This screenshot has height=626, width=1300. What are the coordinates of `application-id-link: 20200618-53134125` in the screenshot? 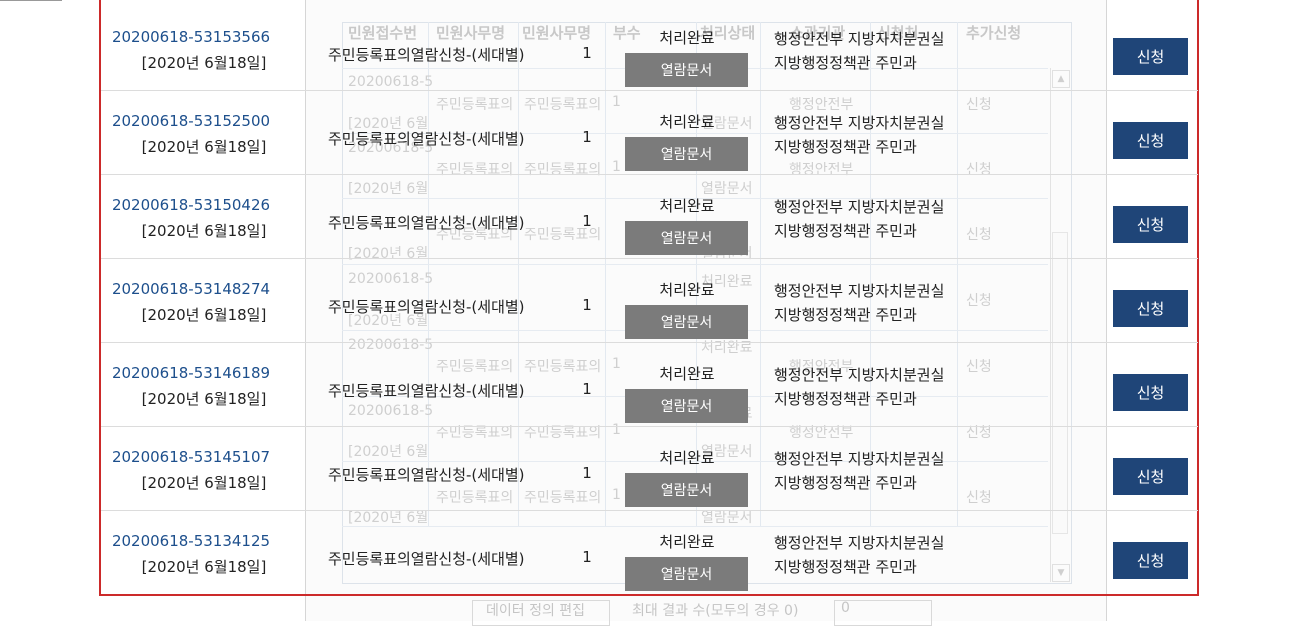 It's located at (191, 541).